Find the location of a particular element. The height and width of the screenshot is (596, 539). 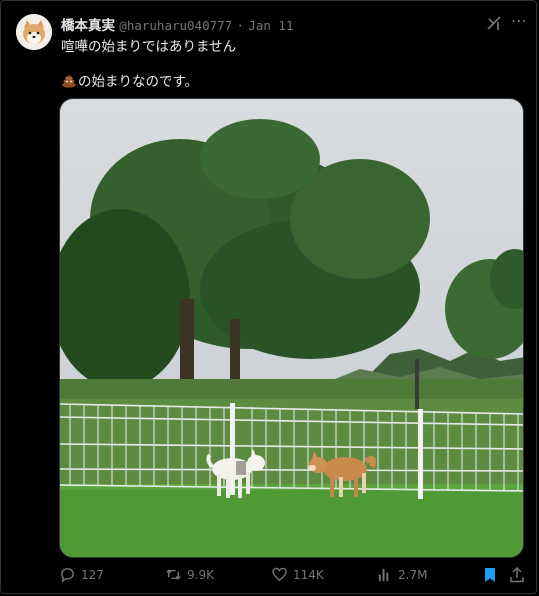

tweet-text-line1: 喧嘩の始まりではありません is located at coordinates (149, 47).